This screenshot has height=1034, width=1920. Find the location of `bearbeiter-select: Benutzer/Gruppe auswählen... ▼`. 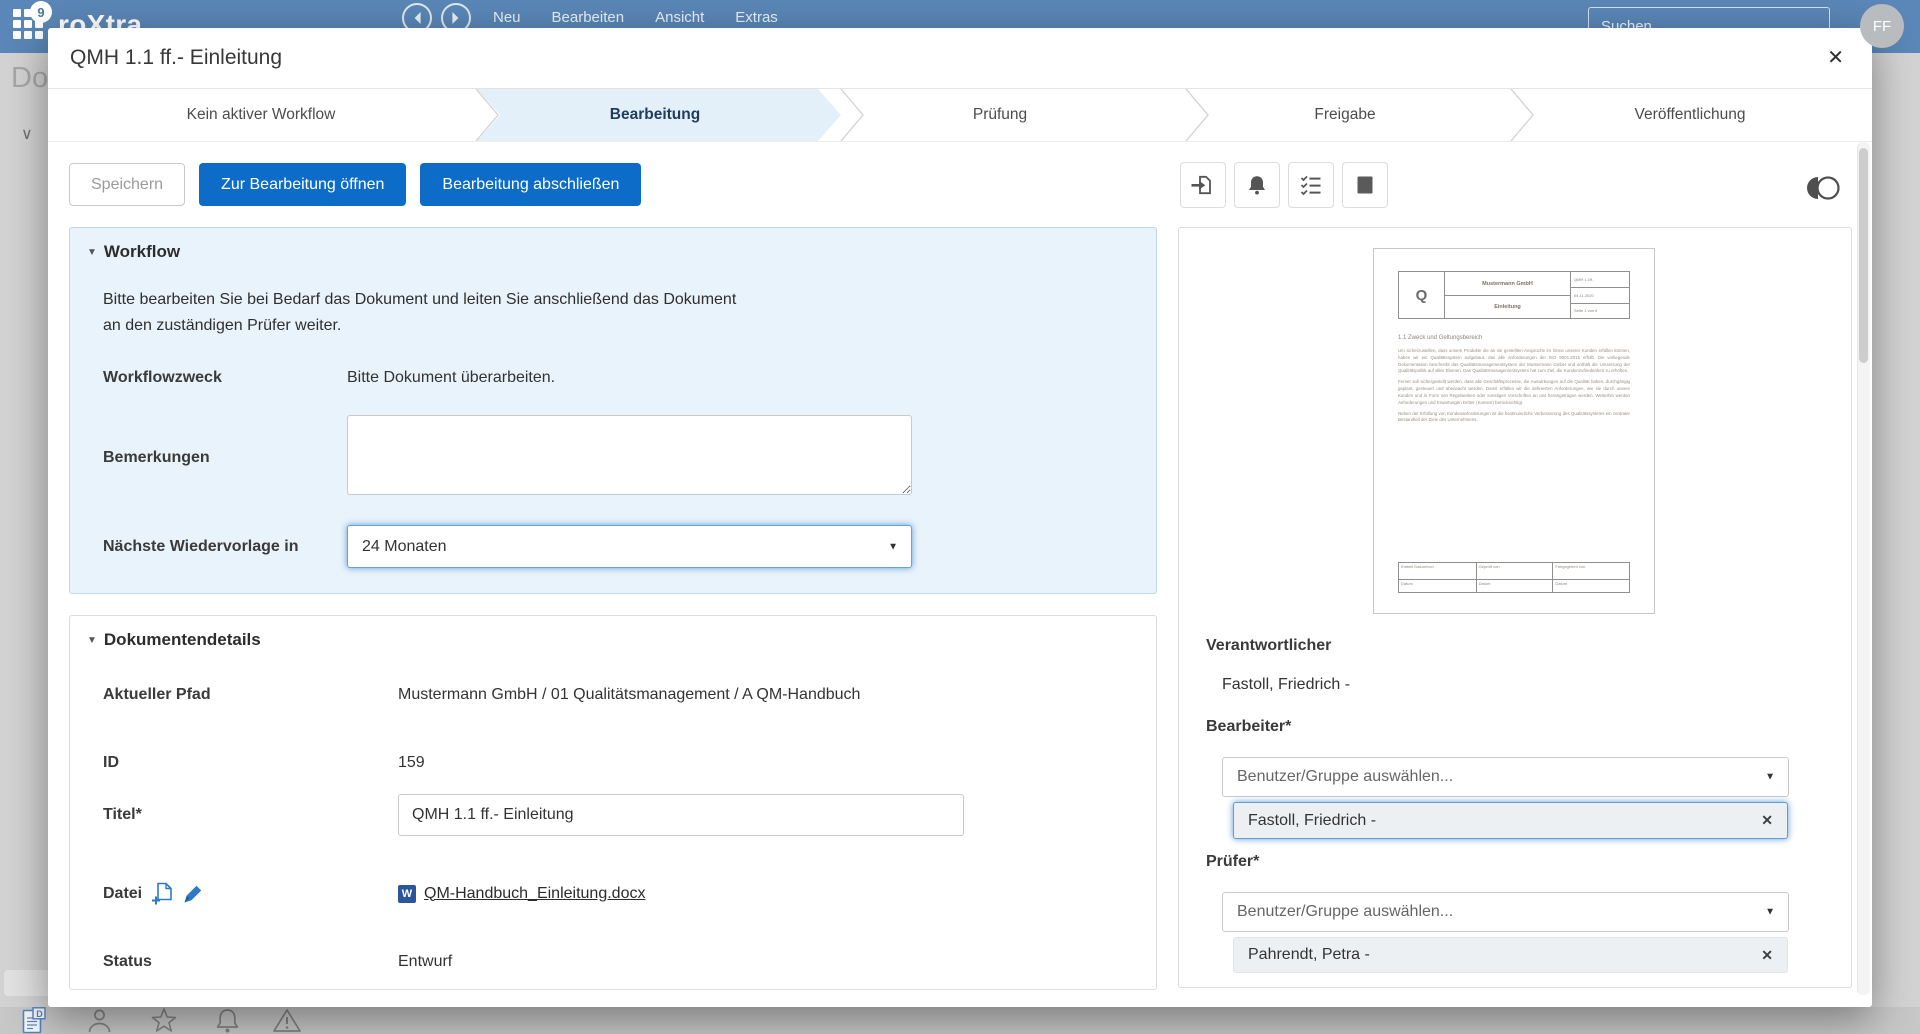

bearbeiter-select: Benutzer/Gruppe auswählen... ▼ is located at coordinates (1505, 777).